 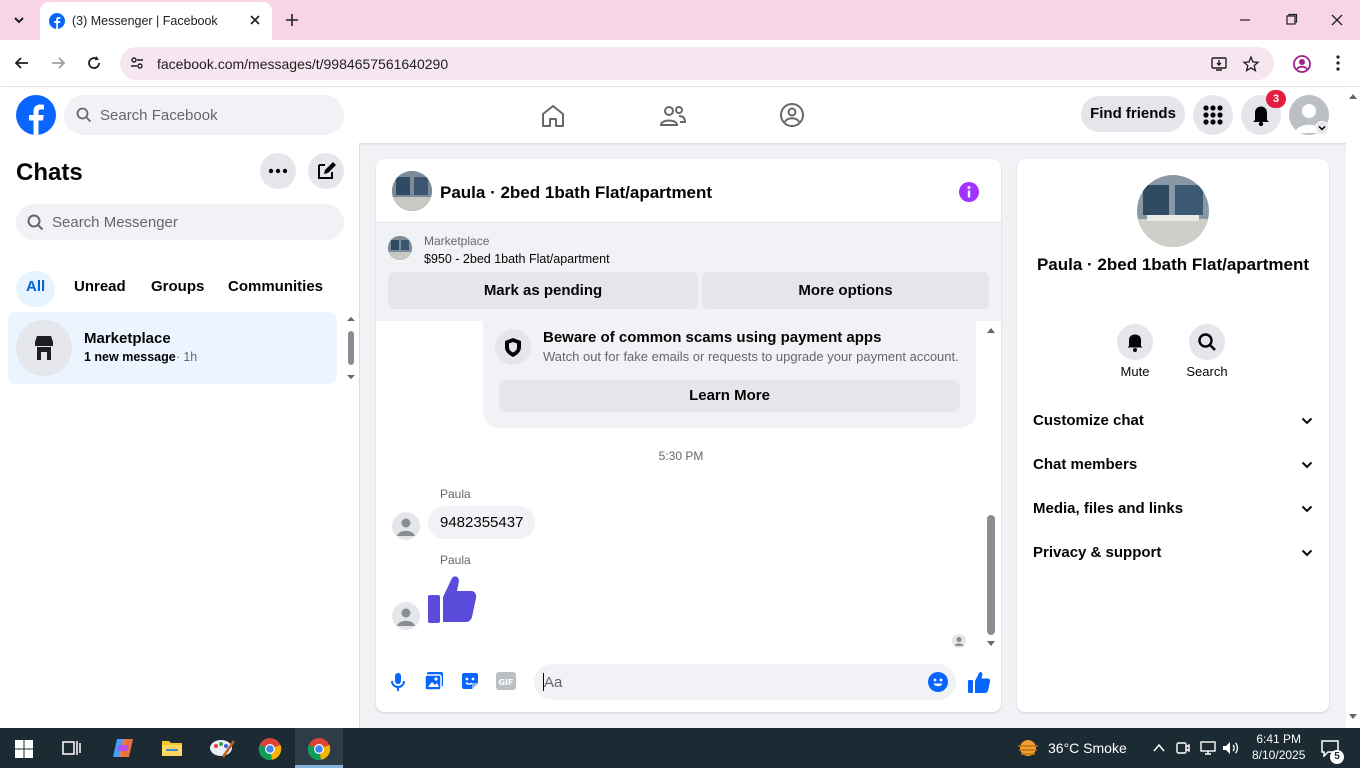 What do you see at coordinates (1322, 128) in the screenshot?
I see `account-chevron-icon` at bounding box center [1322, 128].